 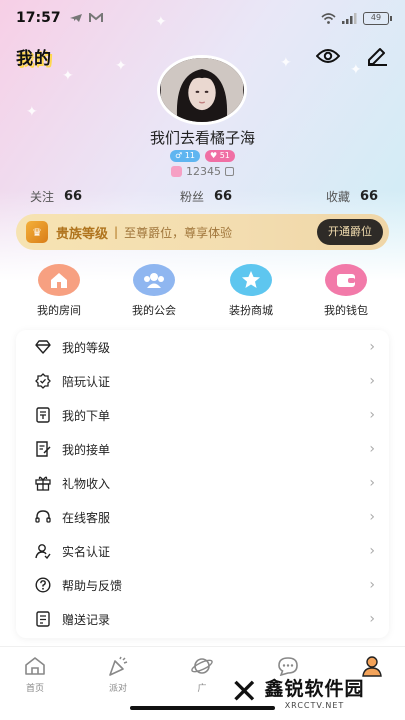 I want to click on menu-label: 我的等级, so click(x=86, y=347).